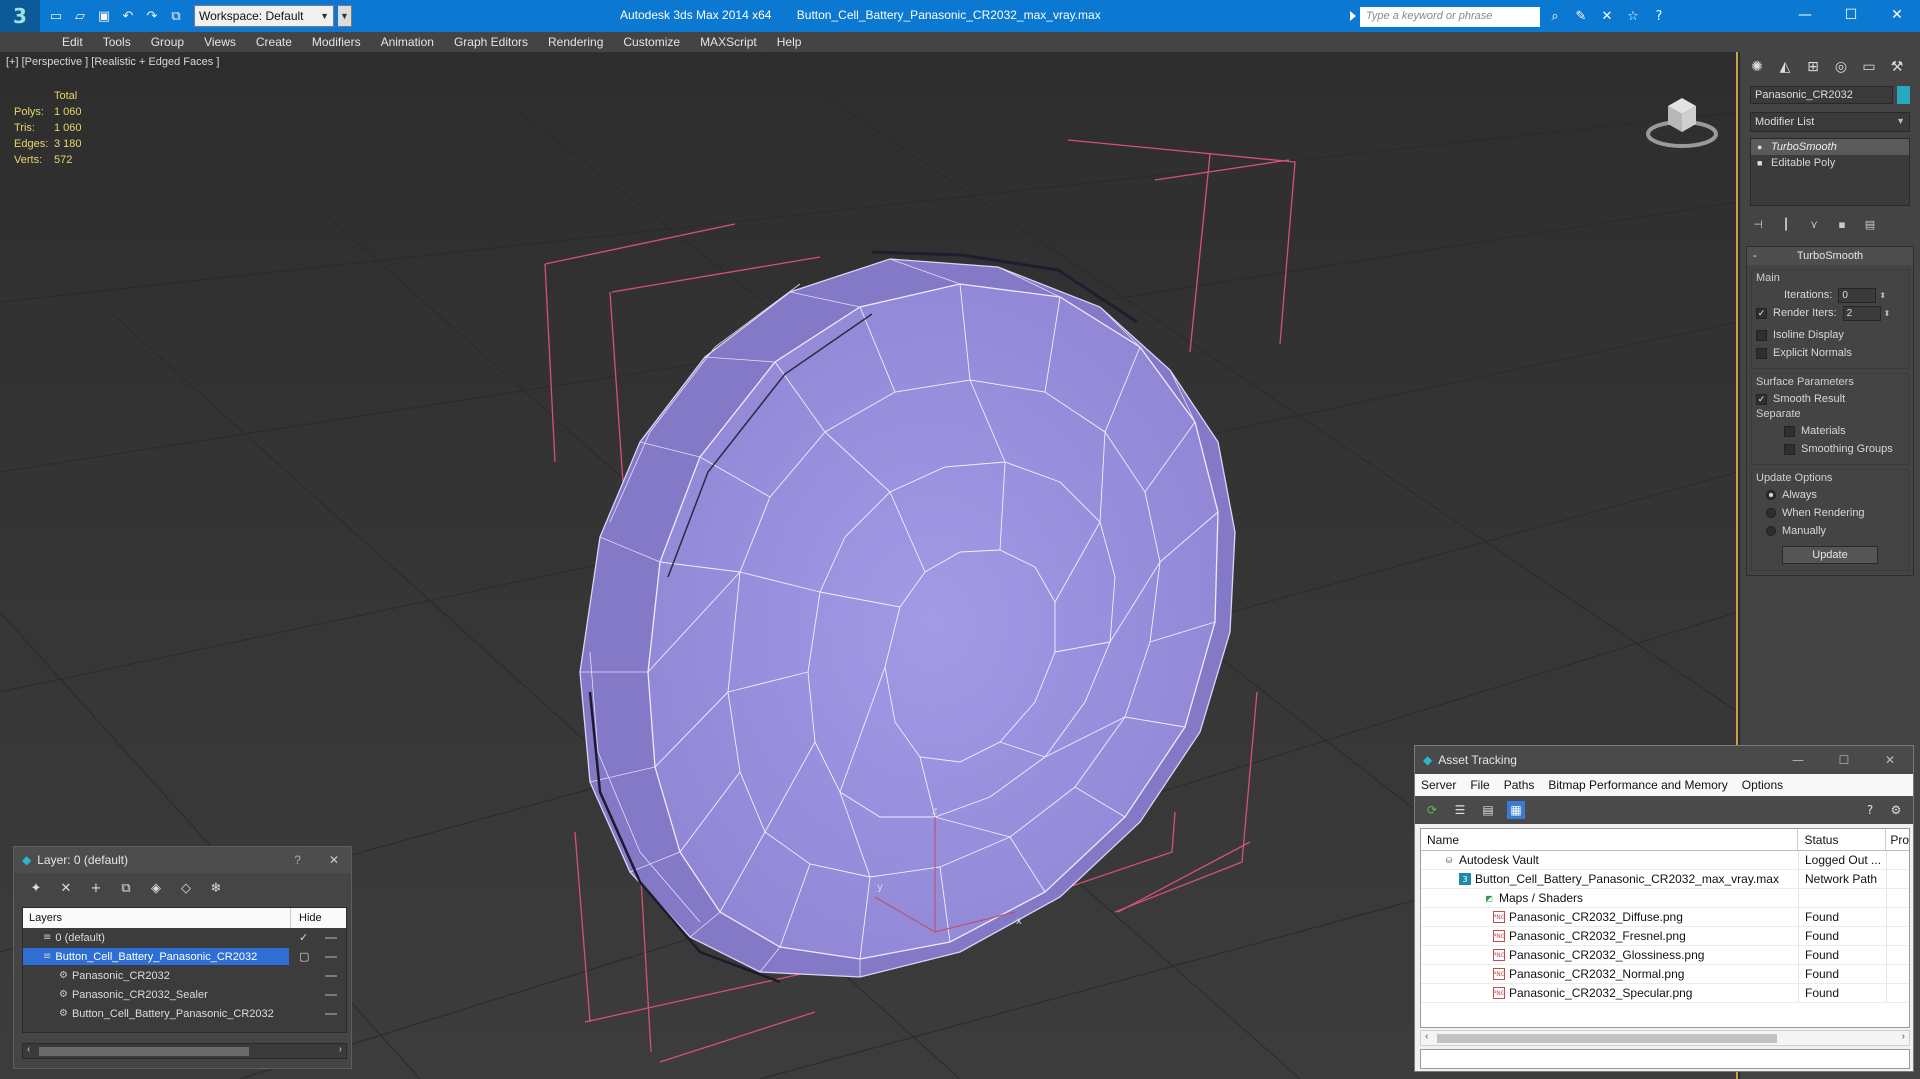  I want to click on motion-tab-icon: ◎, so click(1841, 67).